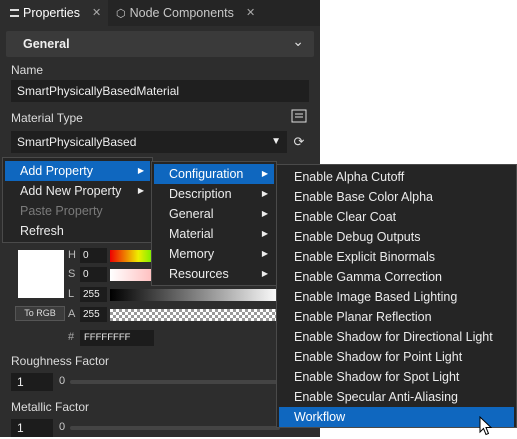 Image resolution: width=517 pixels, height=439 pixels. What do you see at coordinates (396, 237) in the screenshot?
I see `menu-item-enable-debug-outputs: Enable Debug Outputs` at bounding box center [396, 237].